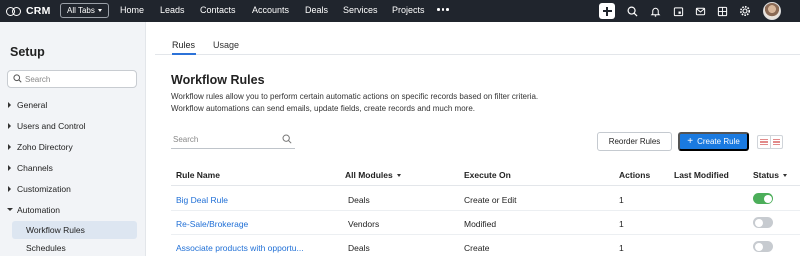 The height and width of the screenshot is (256, 800). What do you see at coordinates (772, 11) in the screenshot?
I see `avatar` at bounding box center [772, 11].